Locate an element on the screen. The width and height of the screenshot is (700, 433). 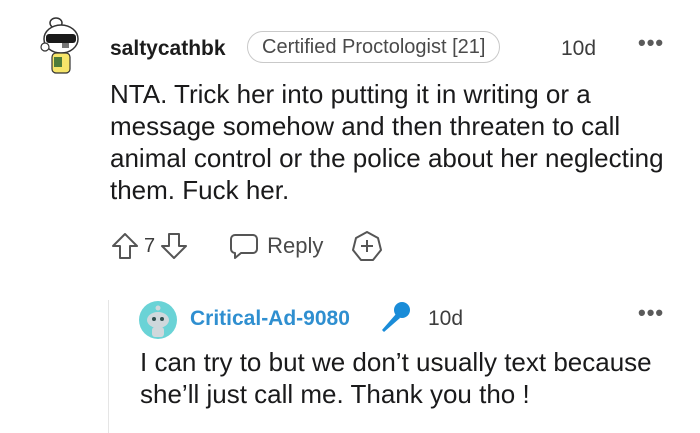
user-avatar-snoo is located at coordinates (61, 47).